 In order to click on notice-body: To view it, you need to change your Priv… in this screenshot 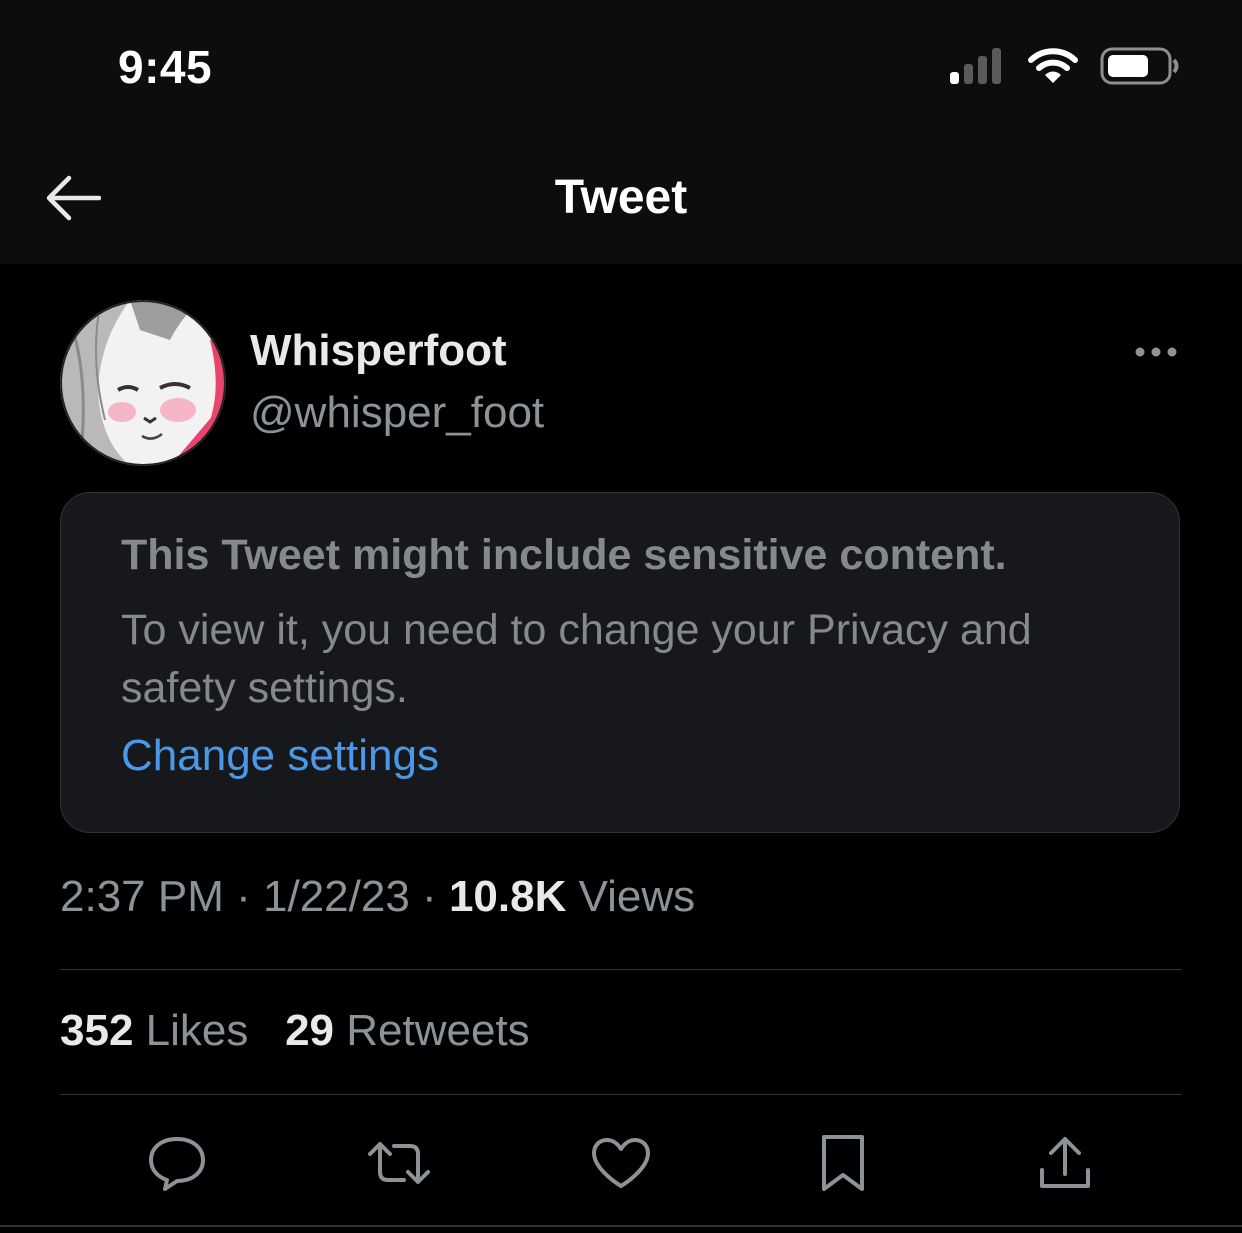, I will do `click(576, 659)`.